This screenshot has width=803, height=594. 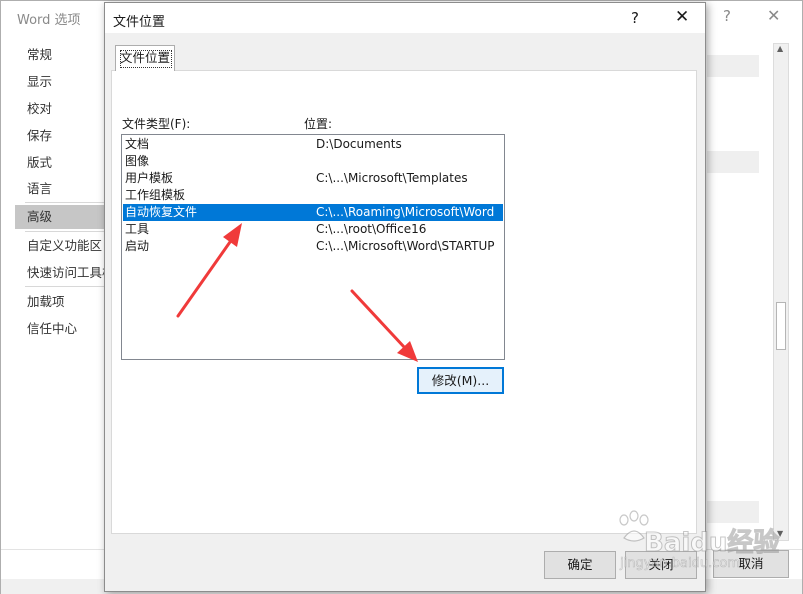 I want to click on file-type-cell: 启动, so click(x=137, y=246).